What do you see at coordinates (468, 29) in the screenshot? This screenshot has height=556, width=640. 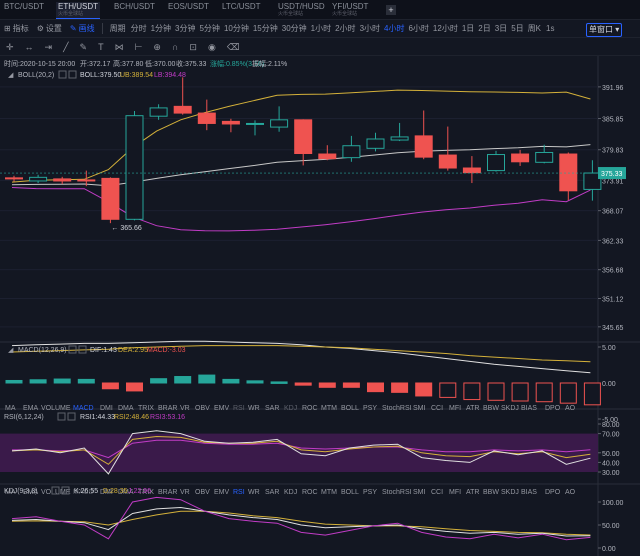 I see `period-1日: 1日` at bounding box center [468, 29].